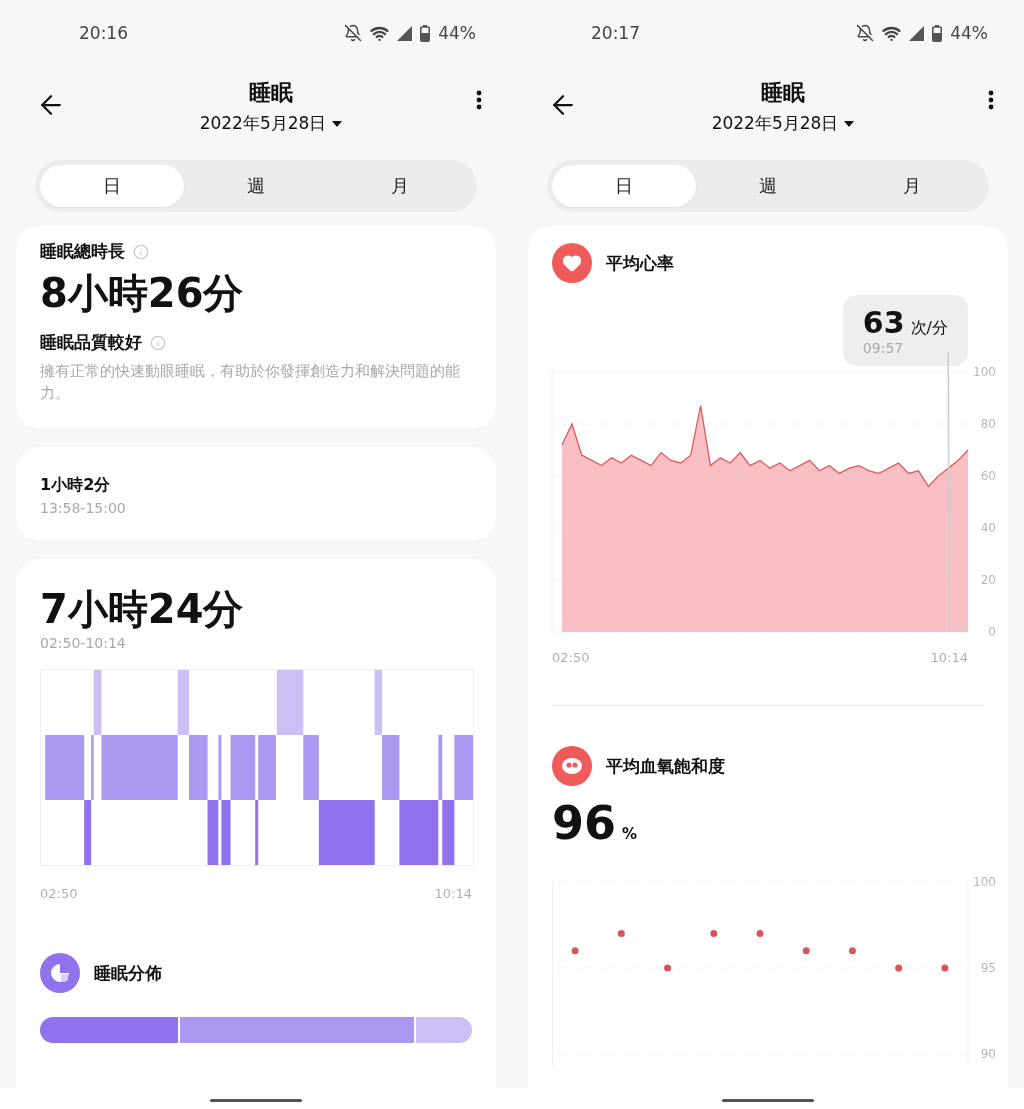  I want to click on quality-description: 擁有正常的快速動眼睡眠，有助於你發揮創造力和解決問題的能力。, so click(250, 382).